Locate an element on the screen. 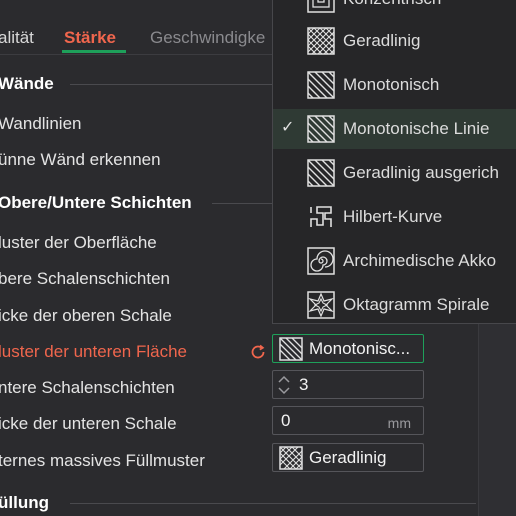  dropdown-item: Oktagramm Spirale is located at coordinates (394, 305).